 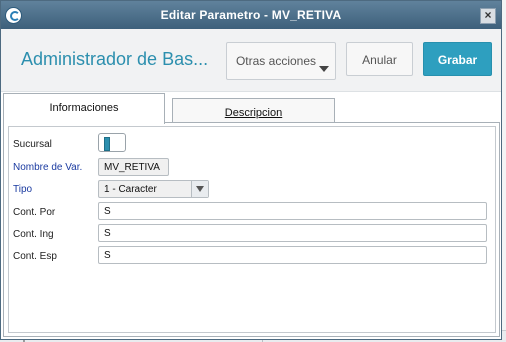 I want to click on nombre-field: MV_RETIVA, so click(x=133, y=167).